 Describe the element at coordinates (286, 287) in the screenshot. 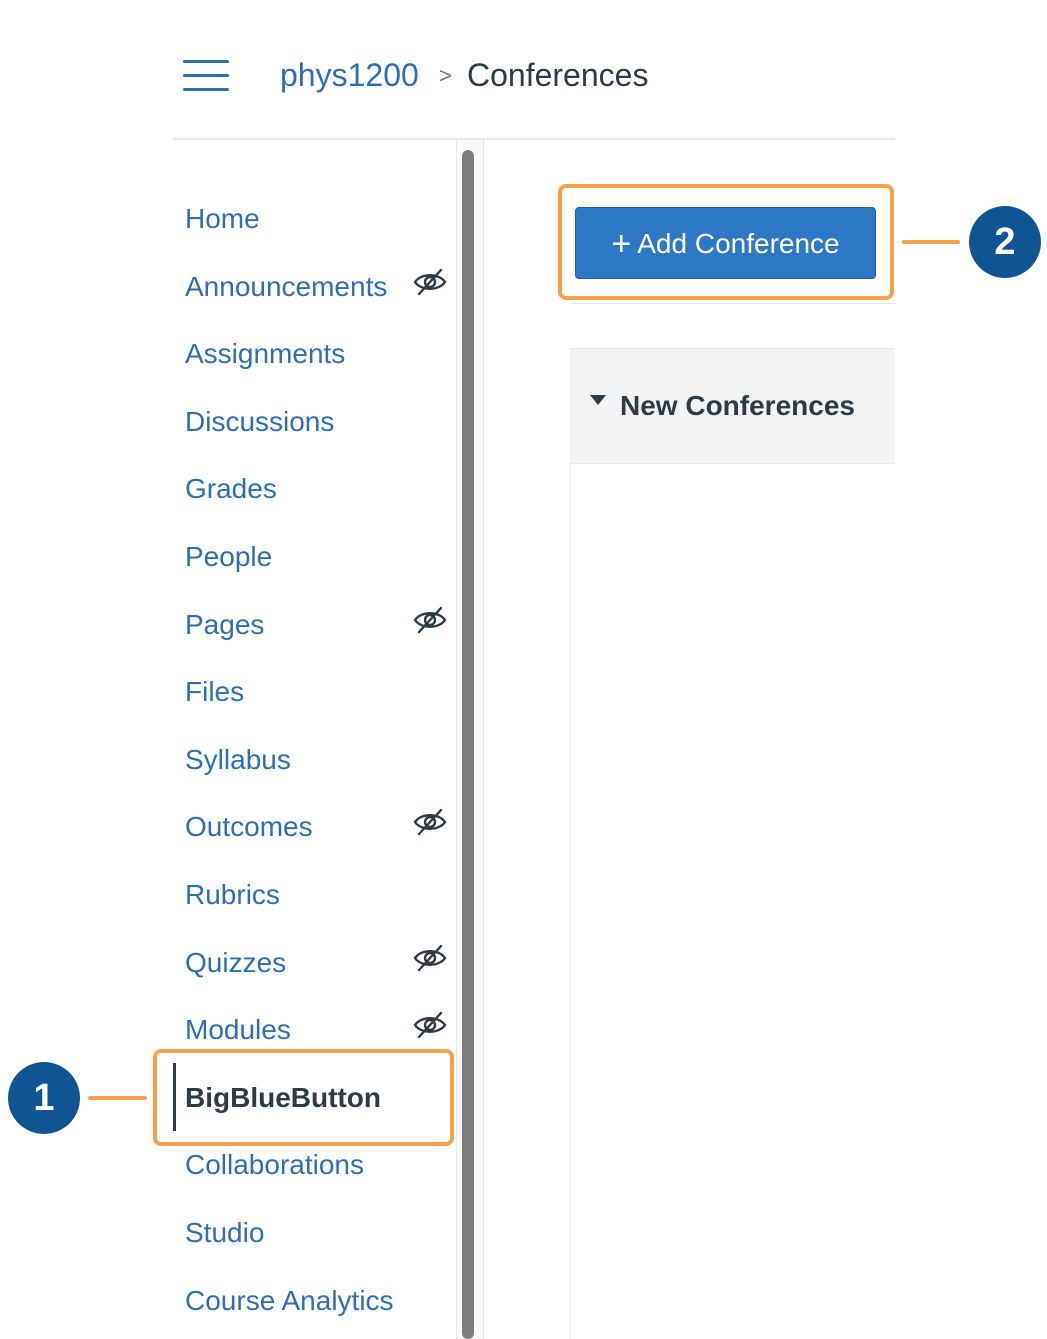

I see `sidebar-item-announcements: Announcements` at that location.